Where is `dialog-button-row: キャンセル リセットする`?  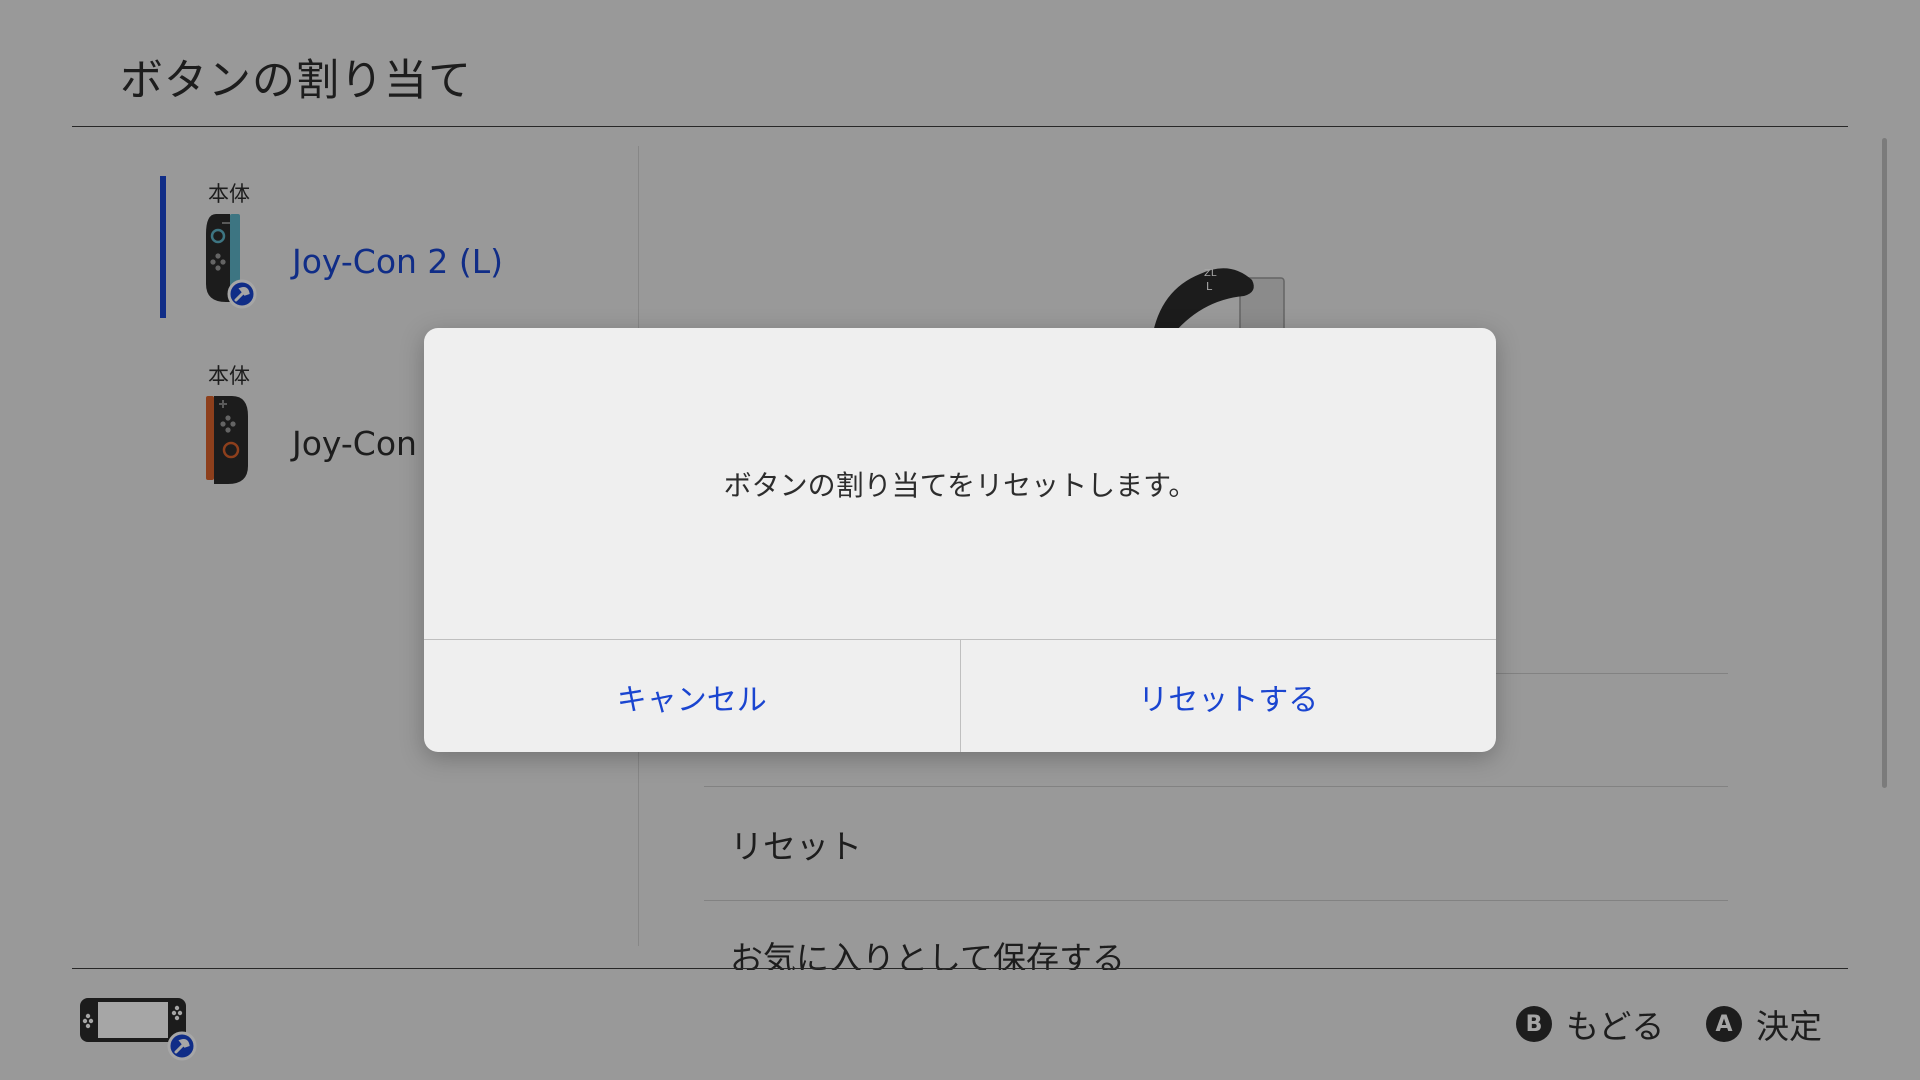
dialog-button-row: キャンセル リセットする is located at coordinates (960, 695).